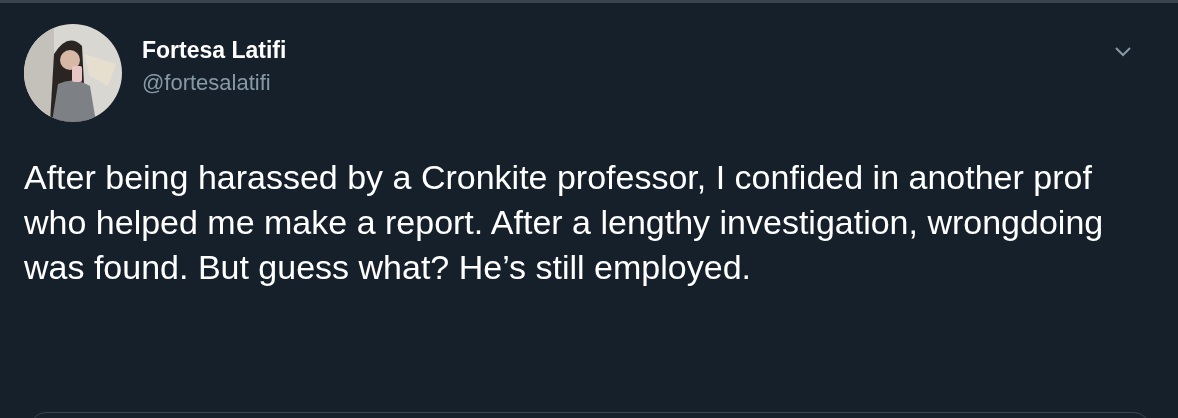 The height and width of the screenshot is (418, 1178). I want to click on author-name: Fortesa Latifi, so click(214, 50).